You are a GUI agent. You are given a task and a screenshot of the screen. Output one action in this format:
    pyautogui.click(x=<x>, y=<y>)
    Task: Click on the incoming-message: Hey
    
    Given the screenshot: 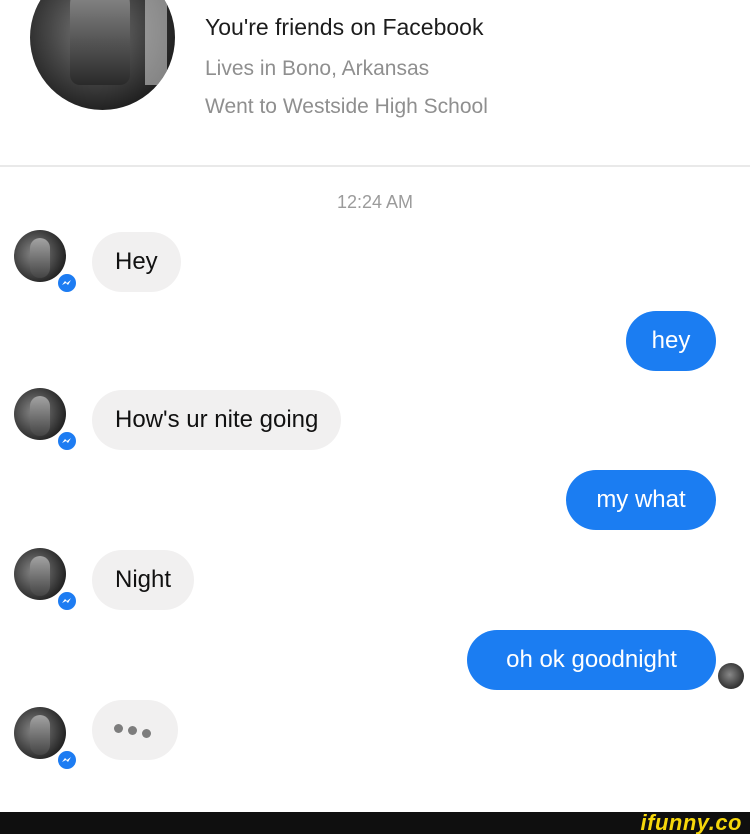 What is the action you would take?
    pyautogui.click(x=136, y=262)
    